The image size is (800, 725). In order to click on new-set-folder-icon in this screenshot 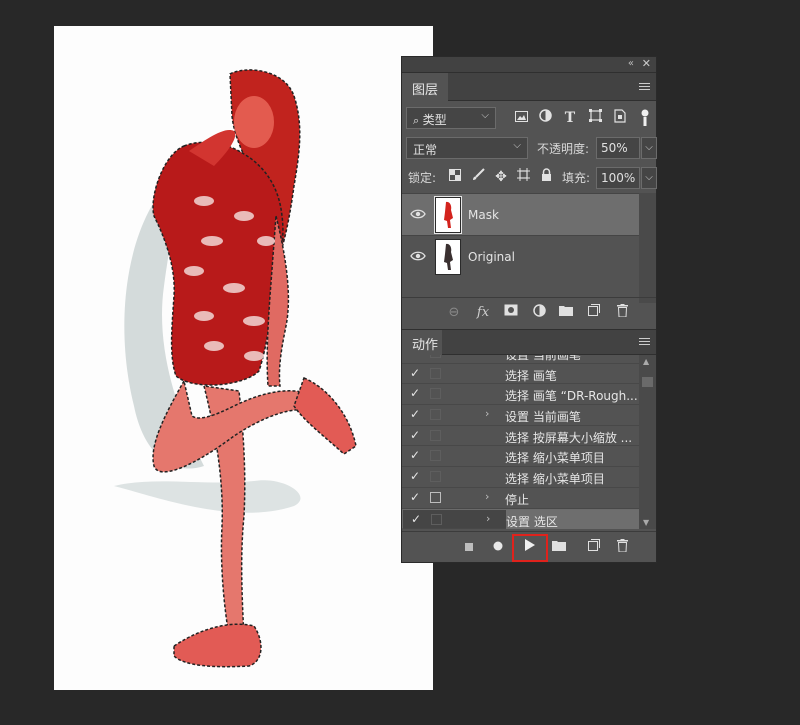, I will do `click(559, 548)`.